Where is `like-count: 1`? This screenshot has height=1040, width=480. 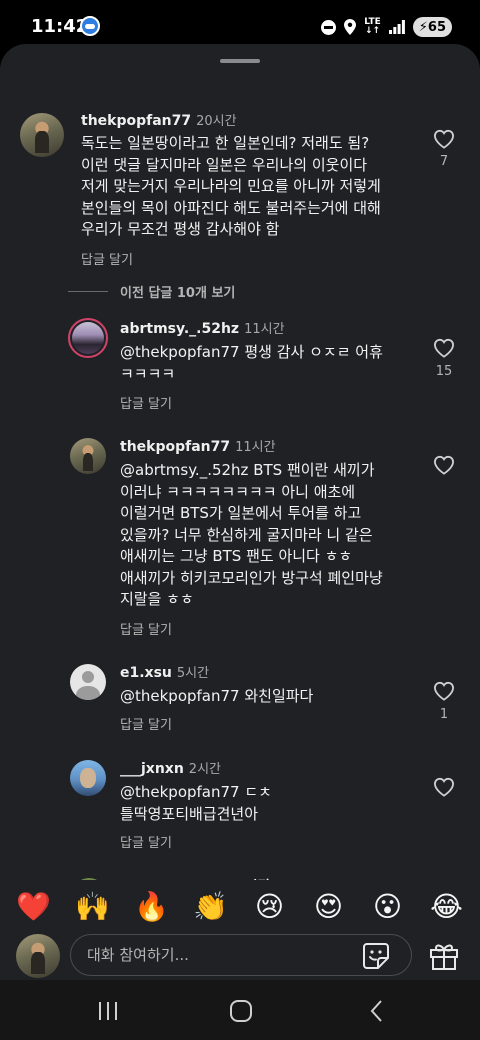 like-count: 1 is located at coordinates (444, 714).